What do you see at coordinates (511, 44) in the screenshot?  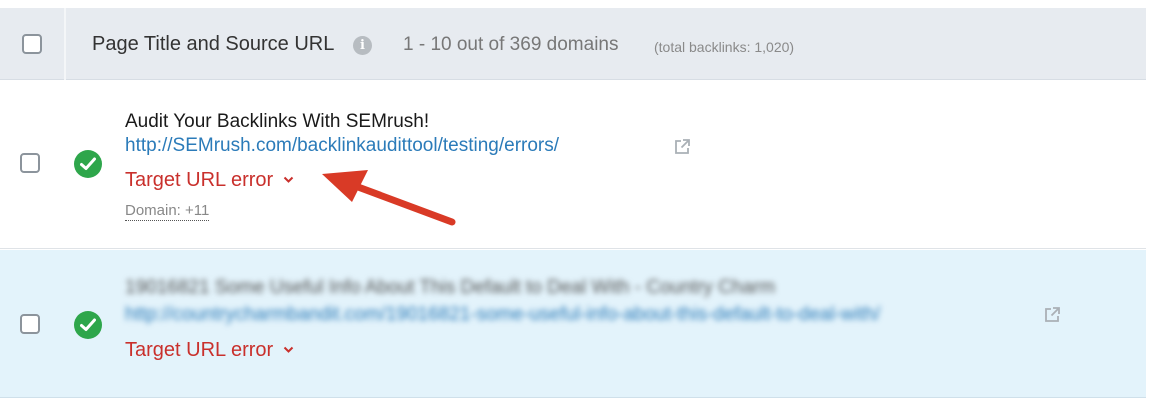 I see `results-count: 1 - 10 out of 369 domains` at bounding box center [511, 44].